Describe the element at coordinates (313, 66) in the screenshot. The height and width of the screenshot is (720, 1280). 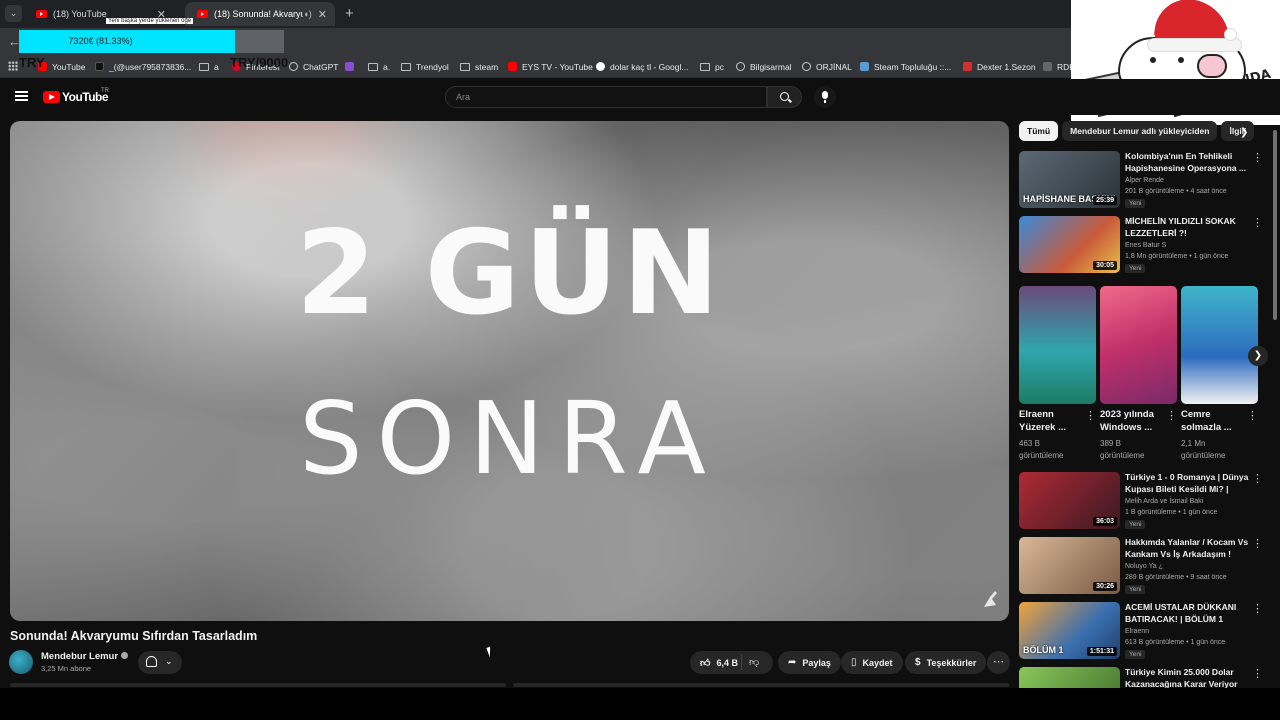
I see `bookmark-chatgpt: ChatGPT` at that location.